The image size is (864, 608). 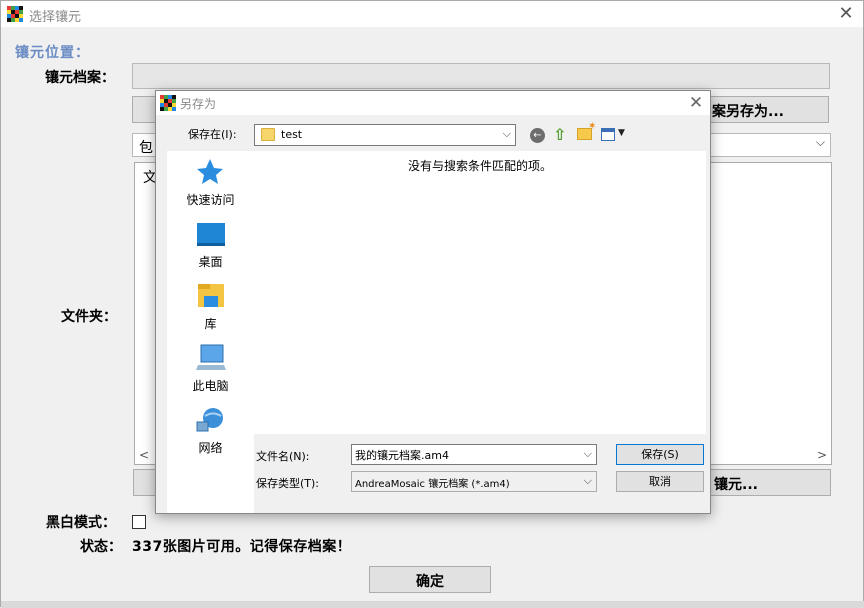 I want to click on scroll-right-icon: >, so click(x=822, y=455).